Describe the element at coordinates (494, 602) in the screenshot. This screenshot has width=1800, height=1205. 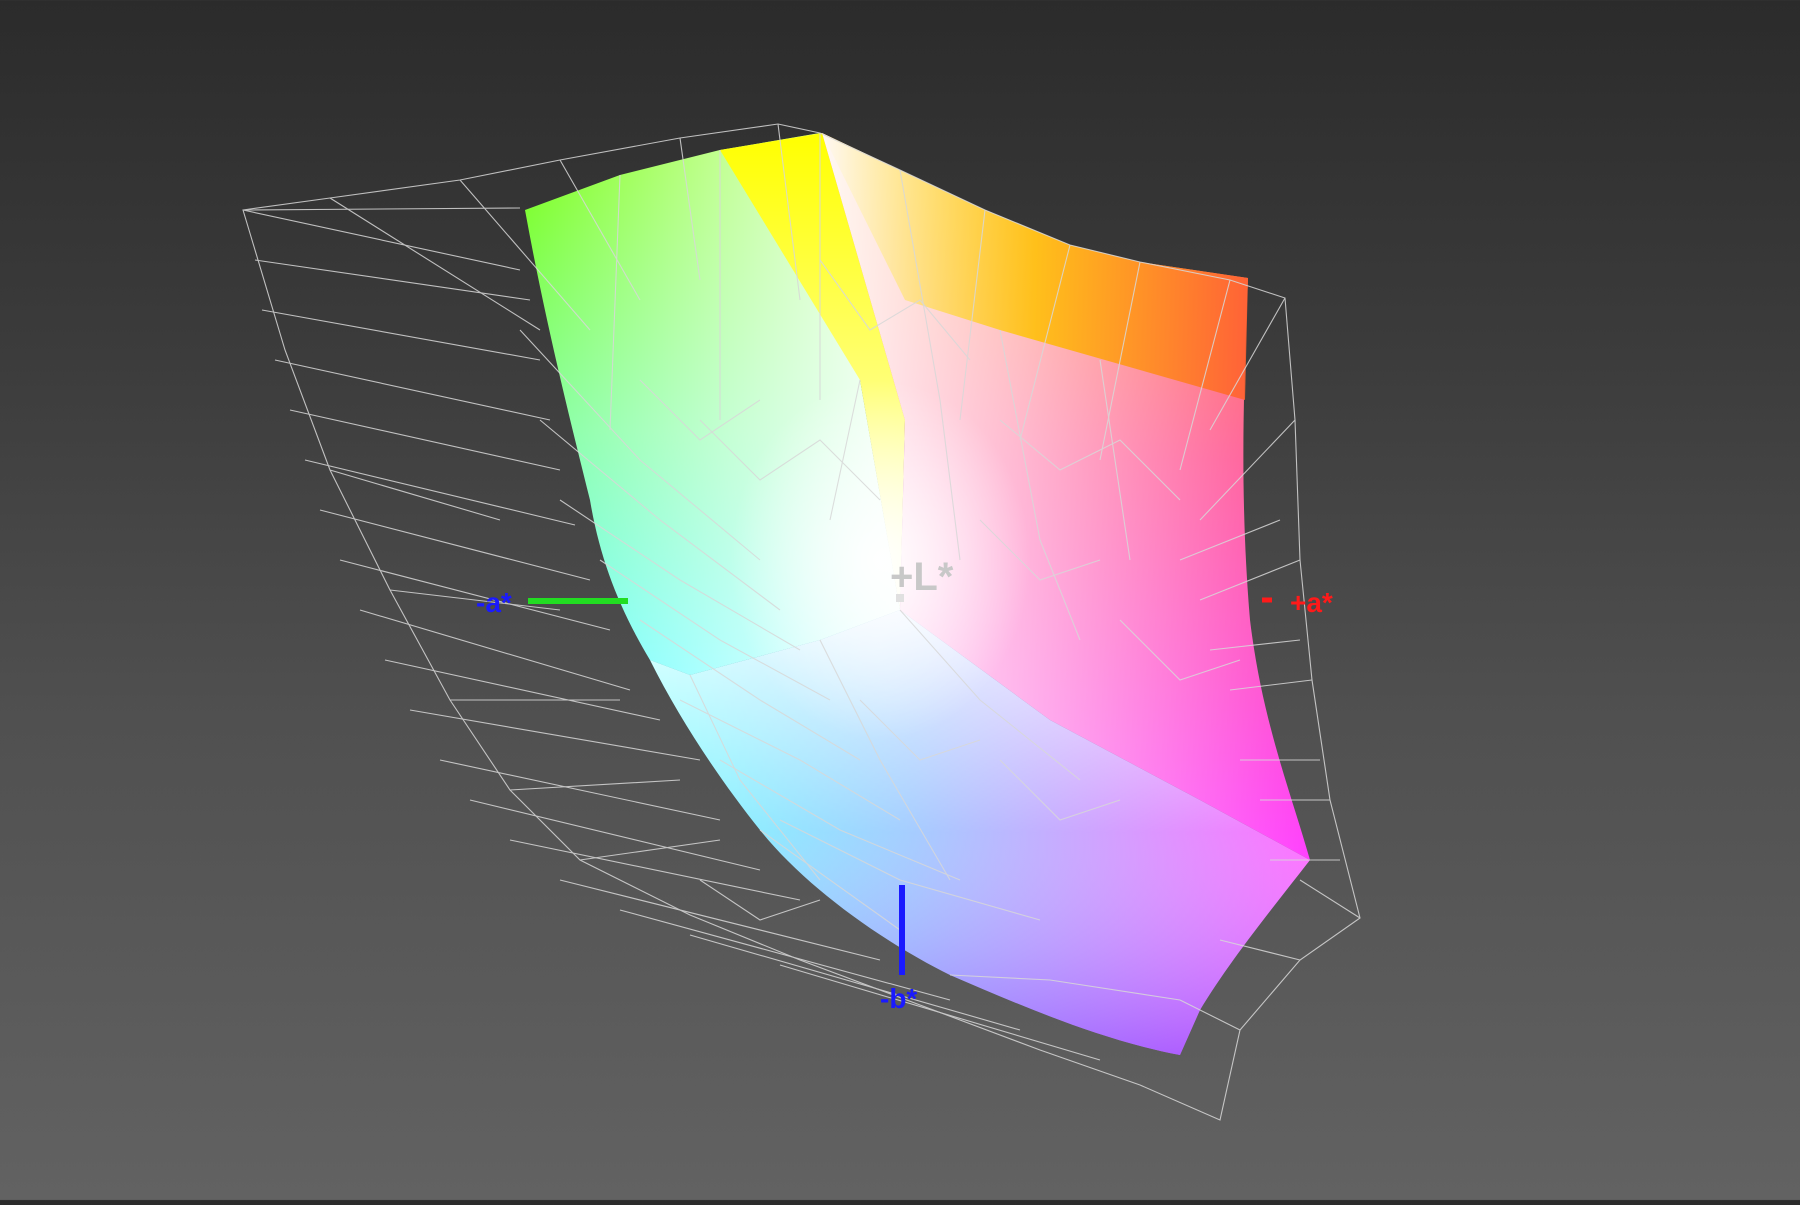
I see `minus-a-axis-label: -a*` at that location.